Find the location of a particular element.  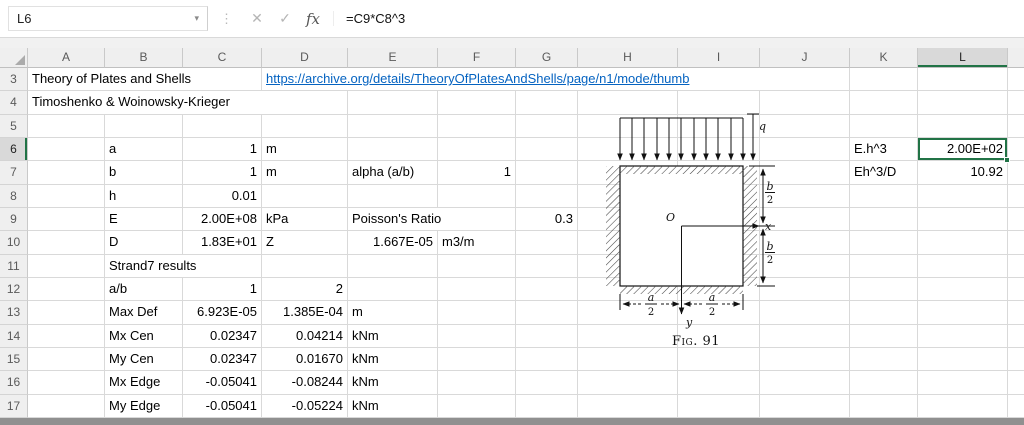

cell-C9: 2.00E+08 is located at coordinates (222, 219).